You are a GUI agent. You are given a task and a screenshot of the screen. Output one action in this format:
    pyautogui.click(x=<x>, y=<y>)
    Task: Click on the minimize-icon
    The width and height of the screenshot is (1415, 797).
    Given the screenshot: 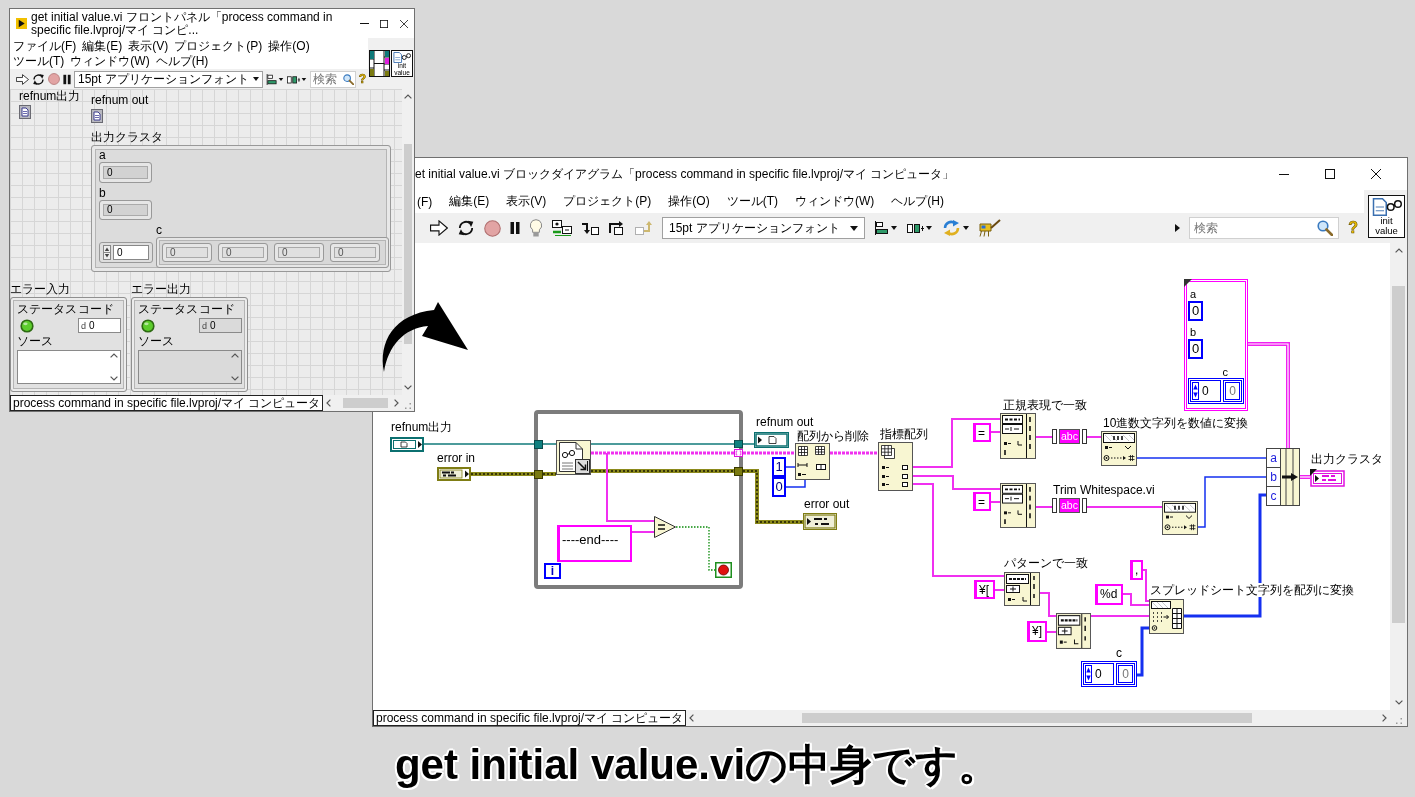 What is the action you would take?
    pyautogui.click(x=1284, y=174)
    